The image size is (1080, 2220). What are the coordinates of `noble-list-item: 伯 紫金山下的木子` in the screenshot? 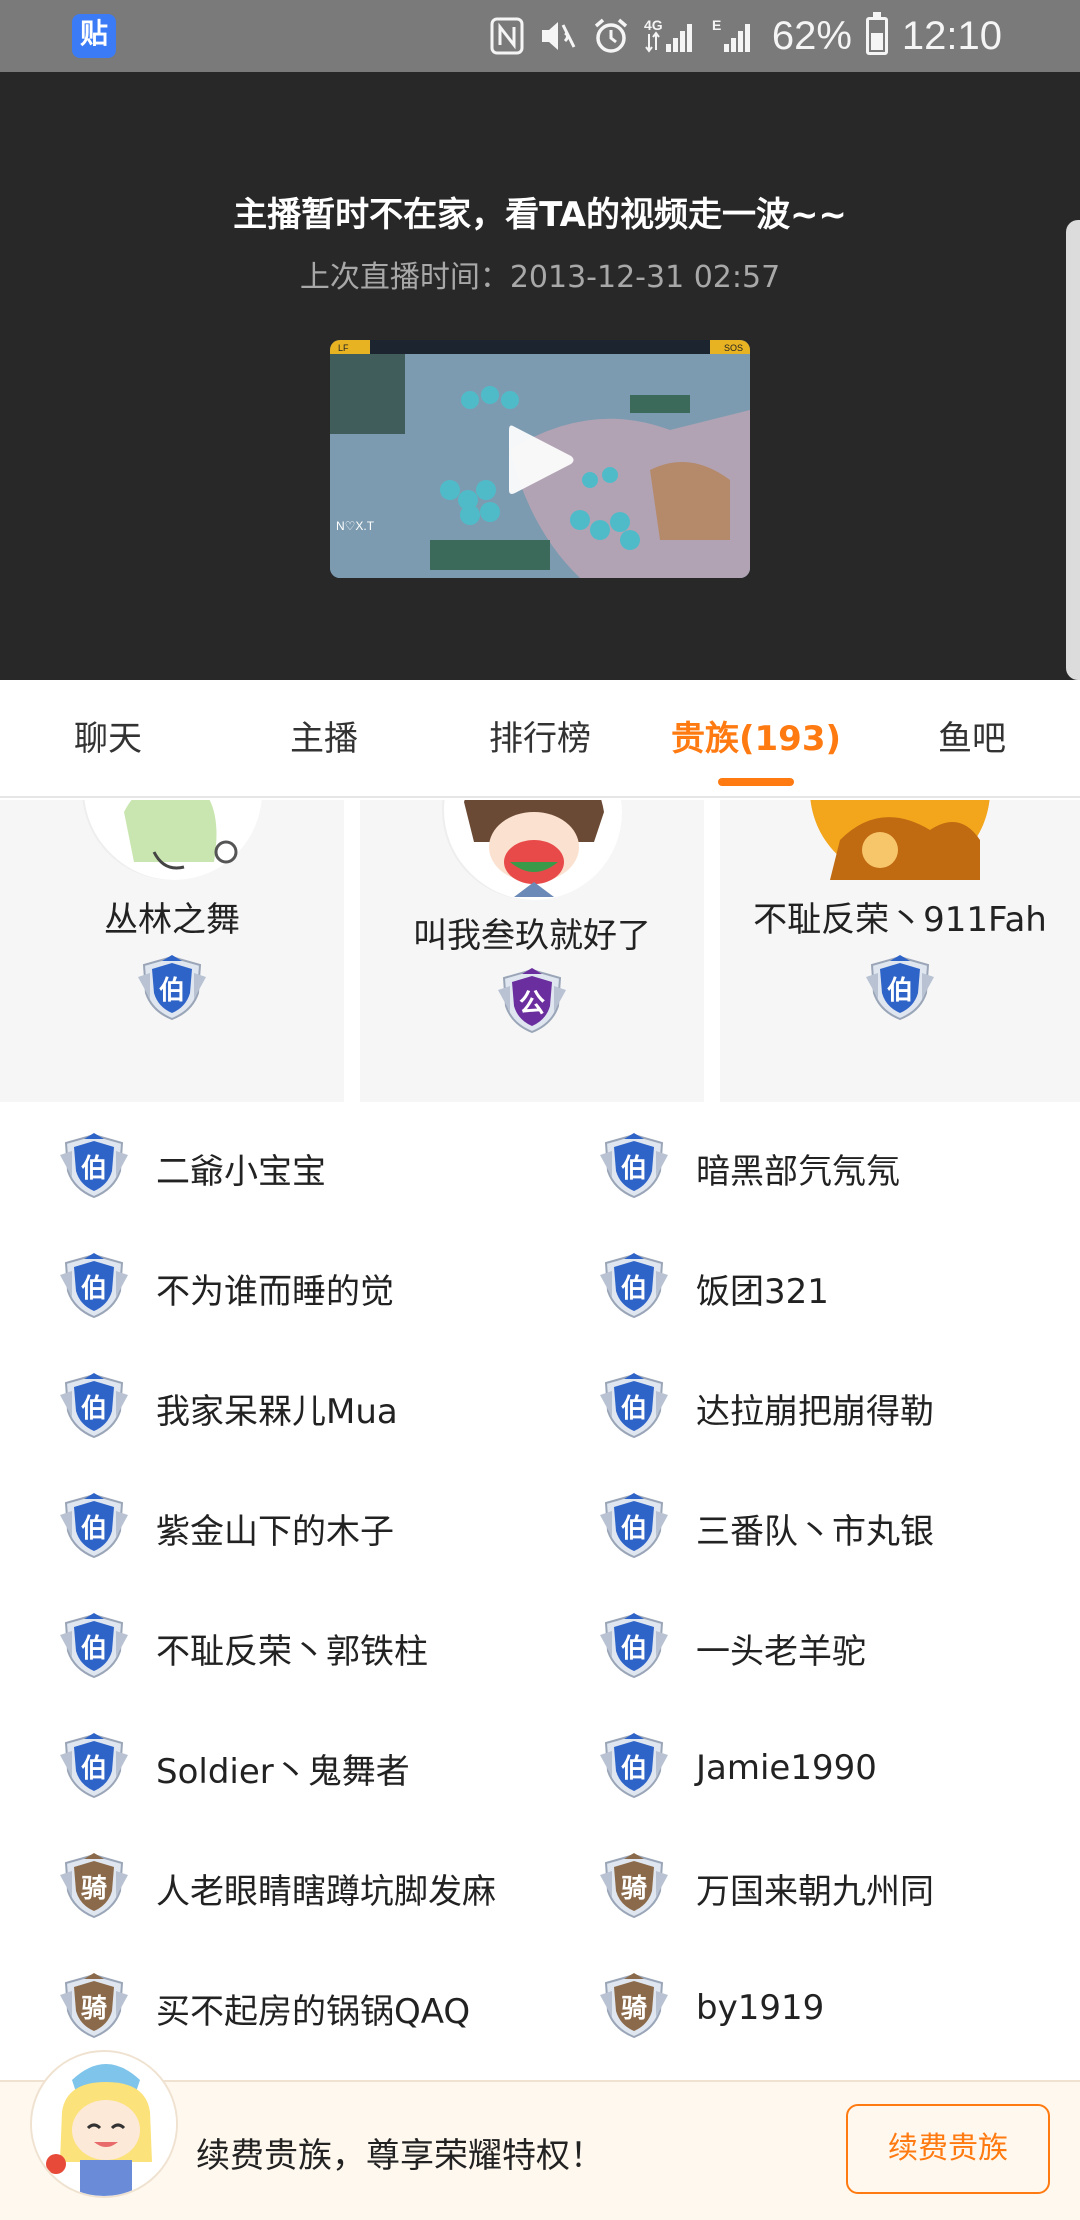 It's located at (226, 1528).